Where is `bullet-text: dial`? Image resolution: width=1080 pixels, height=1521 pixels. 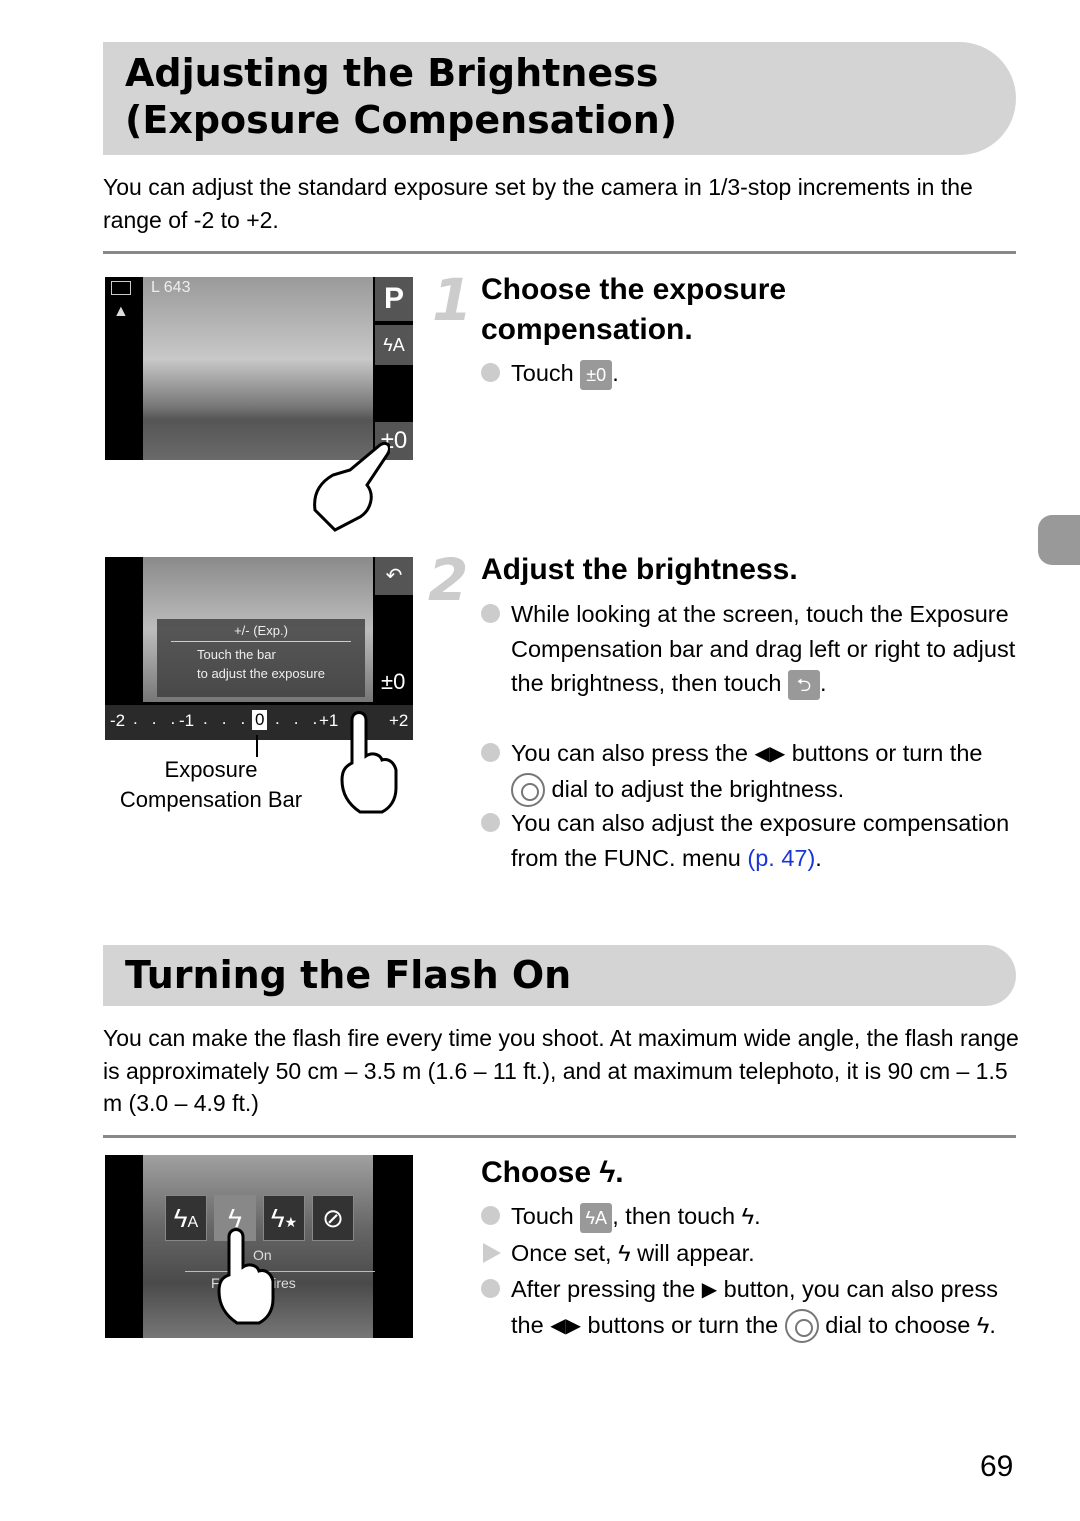 bullet-text: dial is located at coordinates (843, 1324).